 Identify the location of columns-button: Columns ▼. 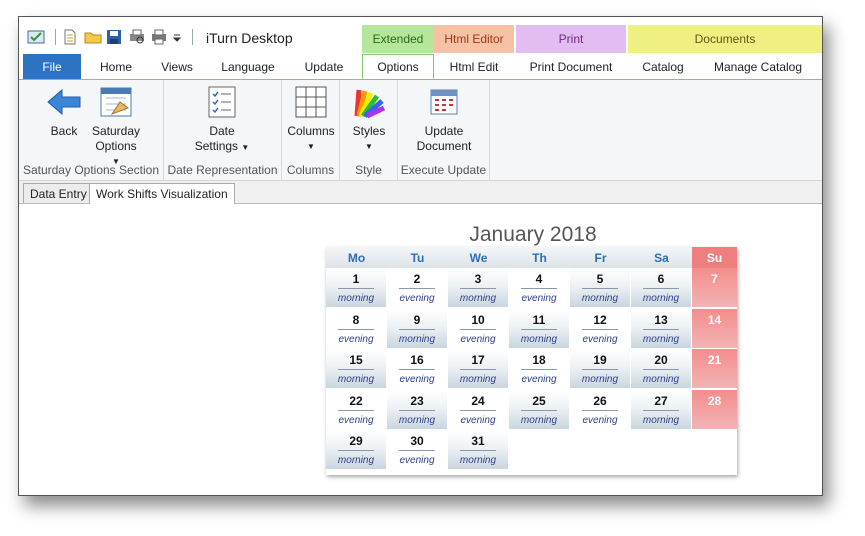
(311, 119).